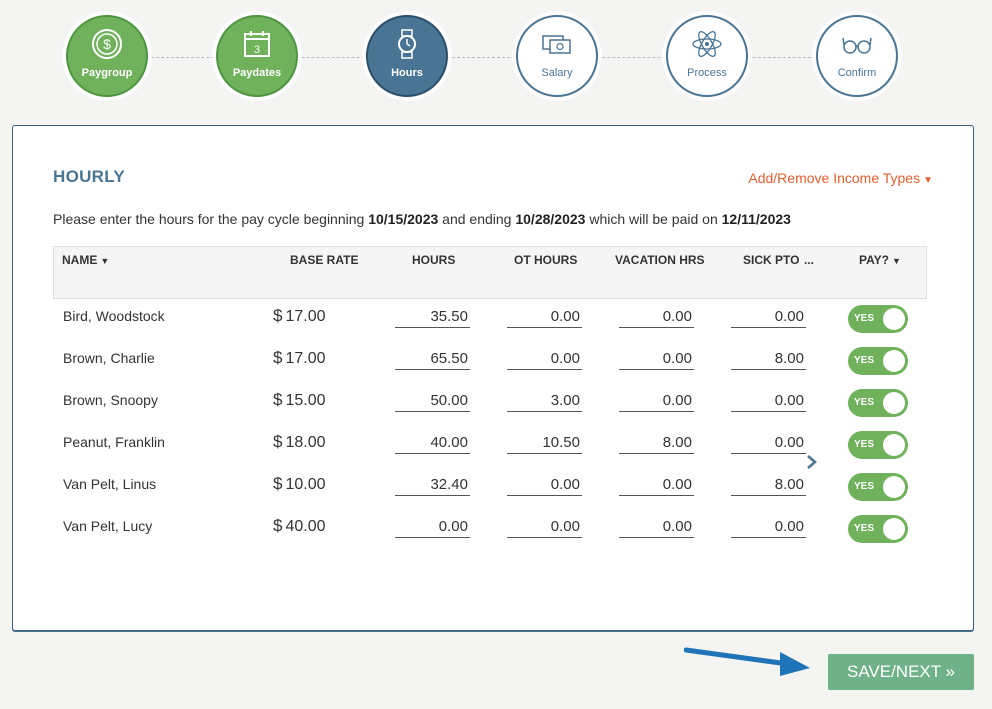  Describe the element at coordinates (771, 260) in the screenshot. I see `column-header-sick-pto: SICK PTO` at that location.